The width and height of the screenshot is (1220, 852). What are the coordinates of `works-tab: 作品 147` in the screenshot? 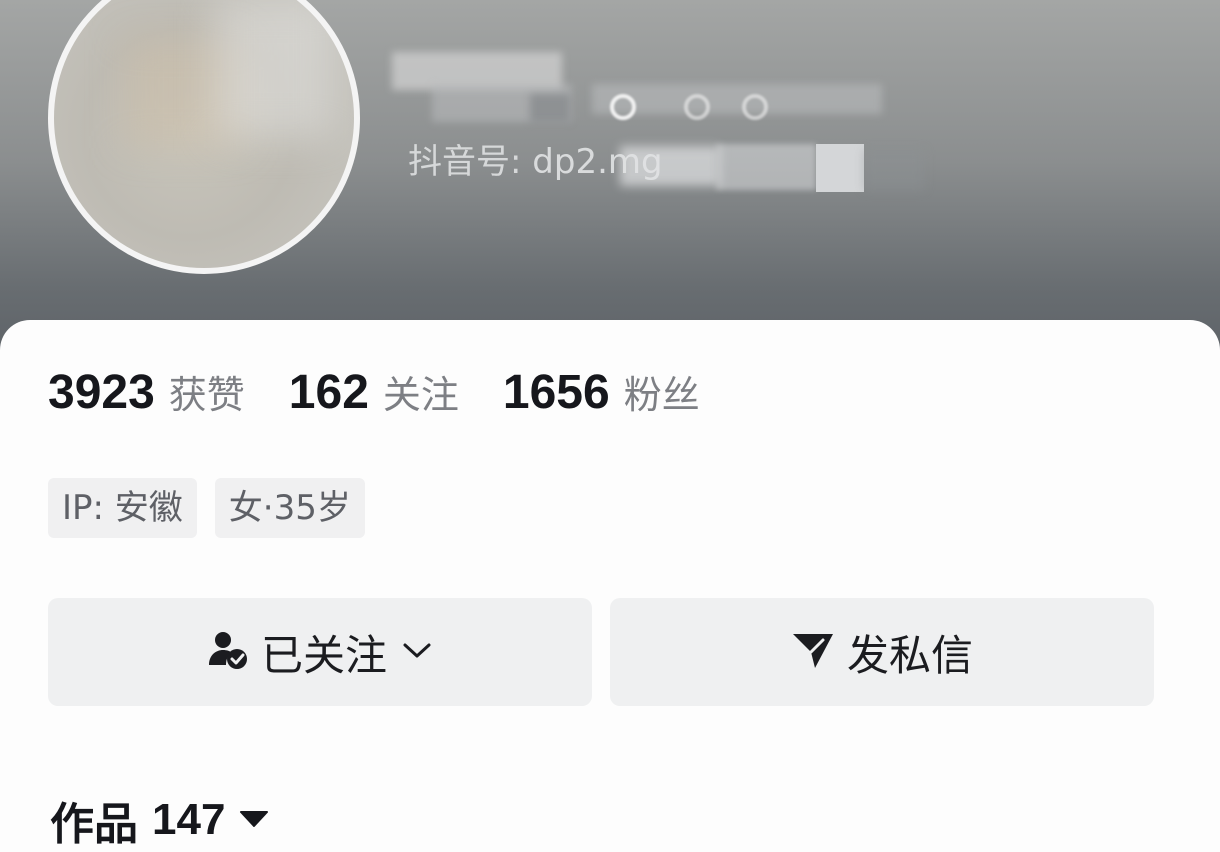 It's located at (159, 820).